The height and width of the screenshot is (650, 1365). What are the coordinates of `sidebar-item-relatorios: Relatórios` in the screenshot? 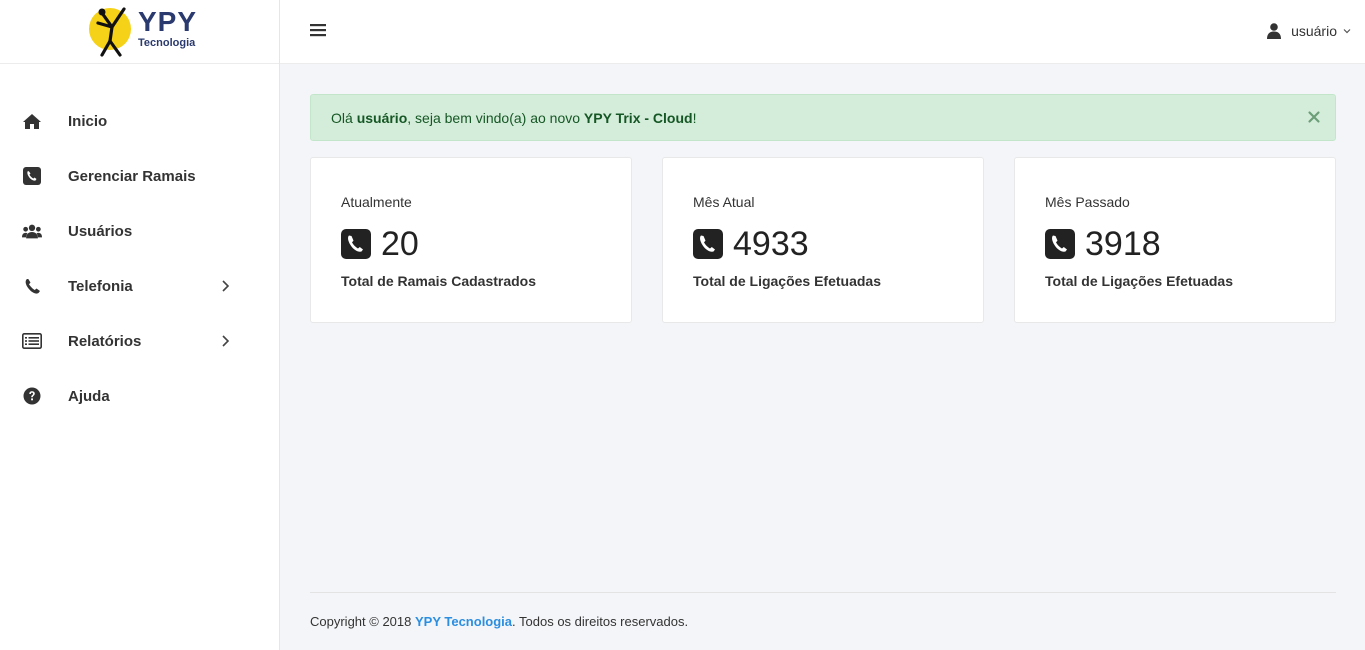 It's located at (139, 341).